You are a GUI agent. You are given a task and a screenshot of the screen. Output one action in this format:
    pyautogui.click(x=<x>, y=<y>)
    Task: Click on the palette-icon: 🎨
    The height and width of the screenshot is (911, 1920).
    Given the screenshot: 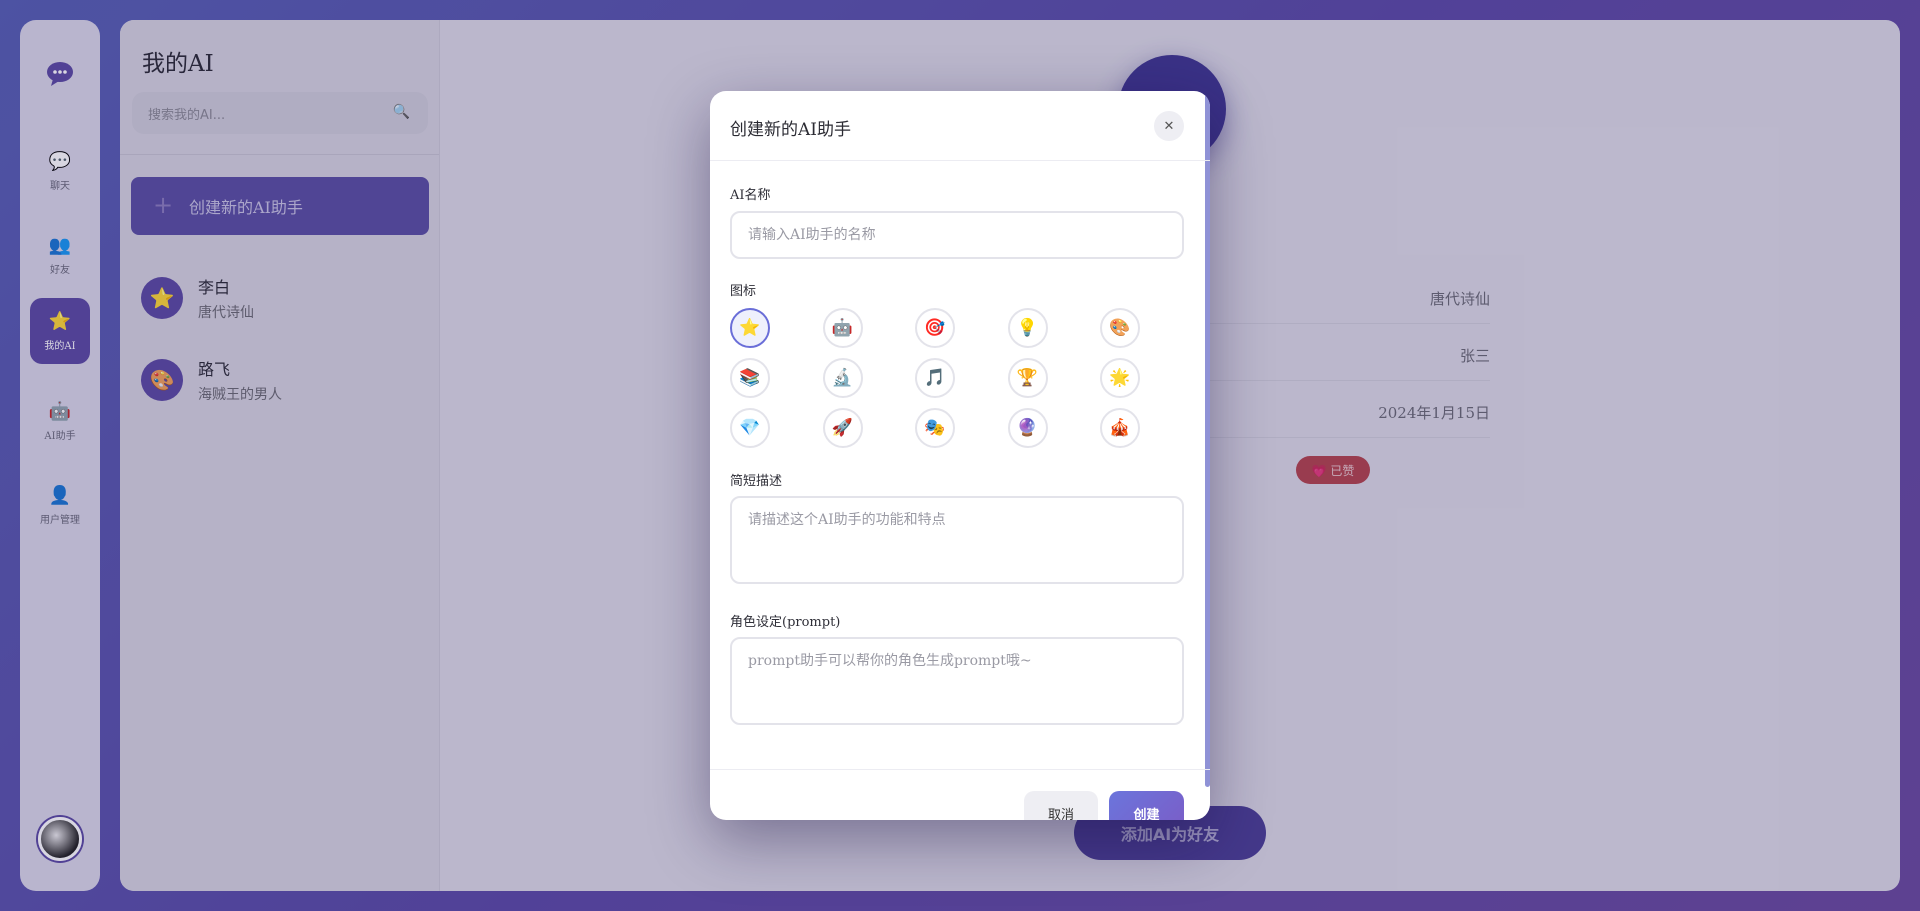 What is the action you would take?
    pyautogui.click(x=1120, y=328)
    